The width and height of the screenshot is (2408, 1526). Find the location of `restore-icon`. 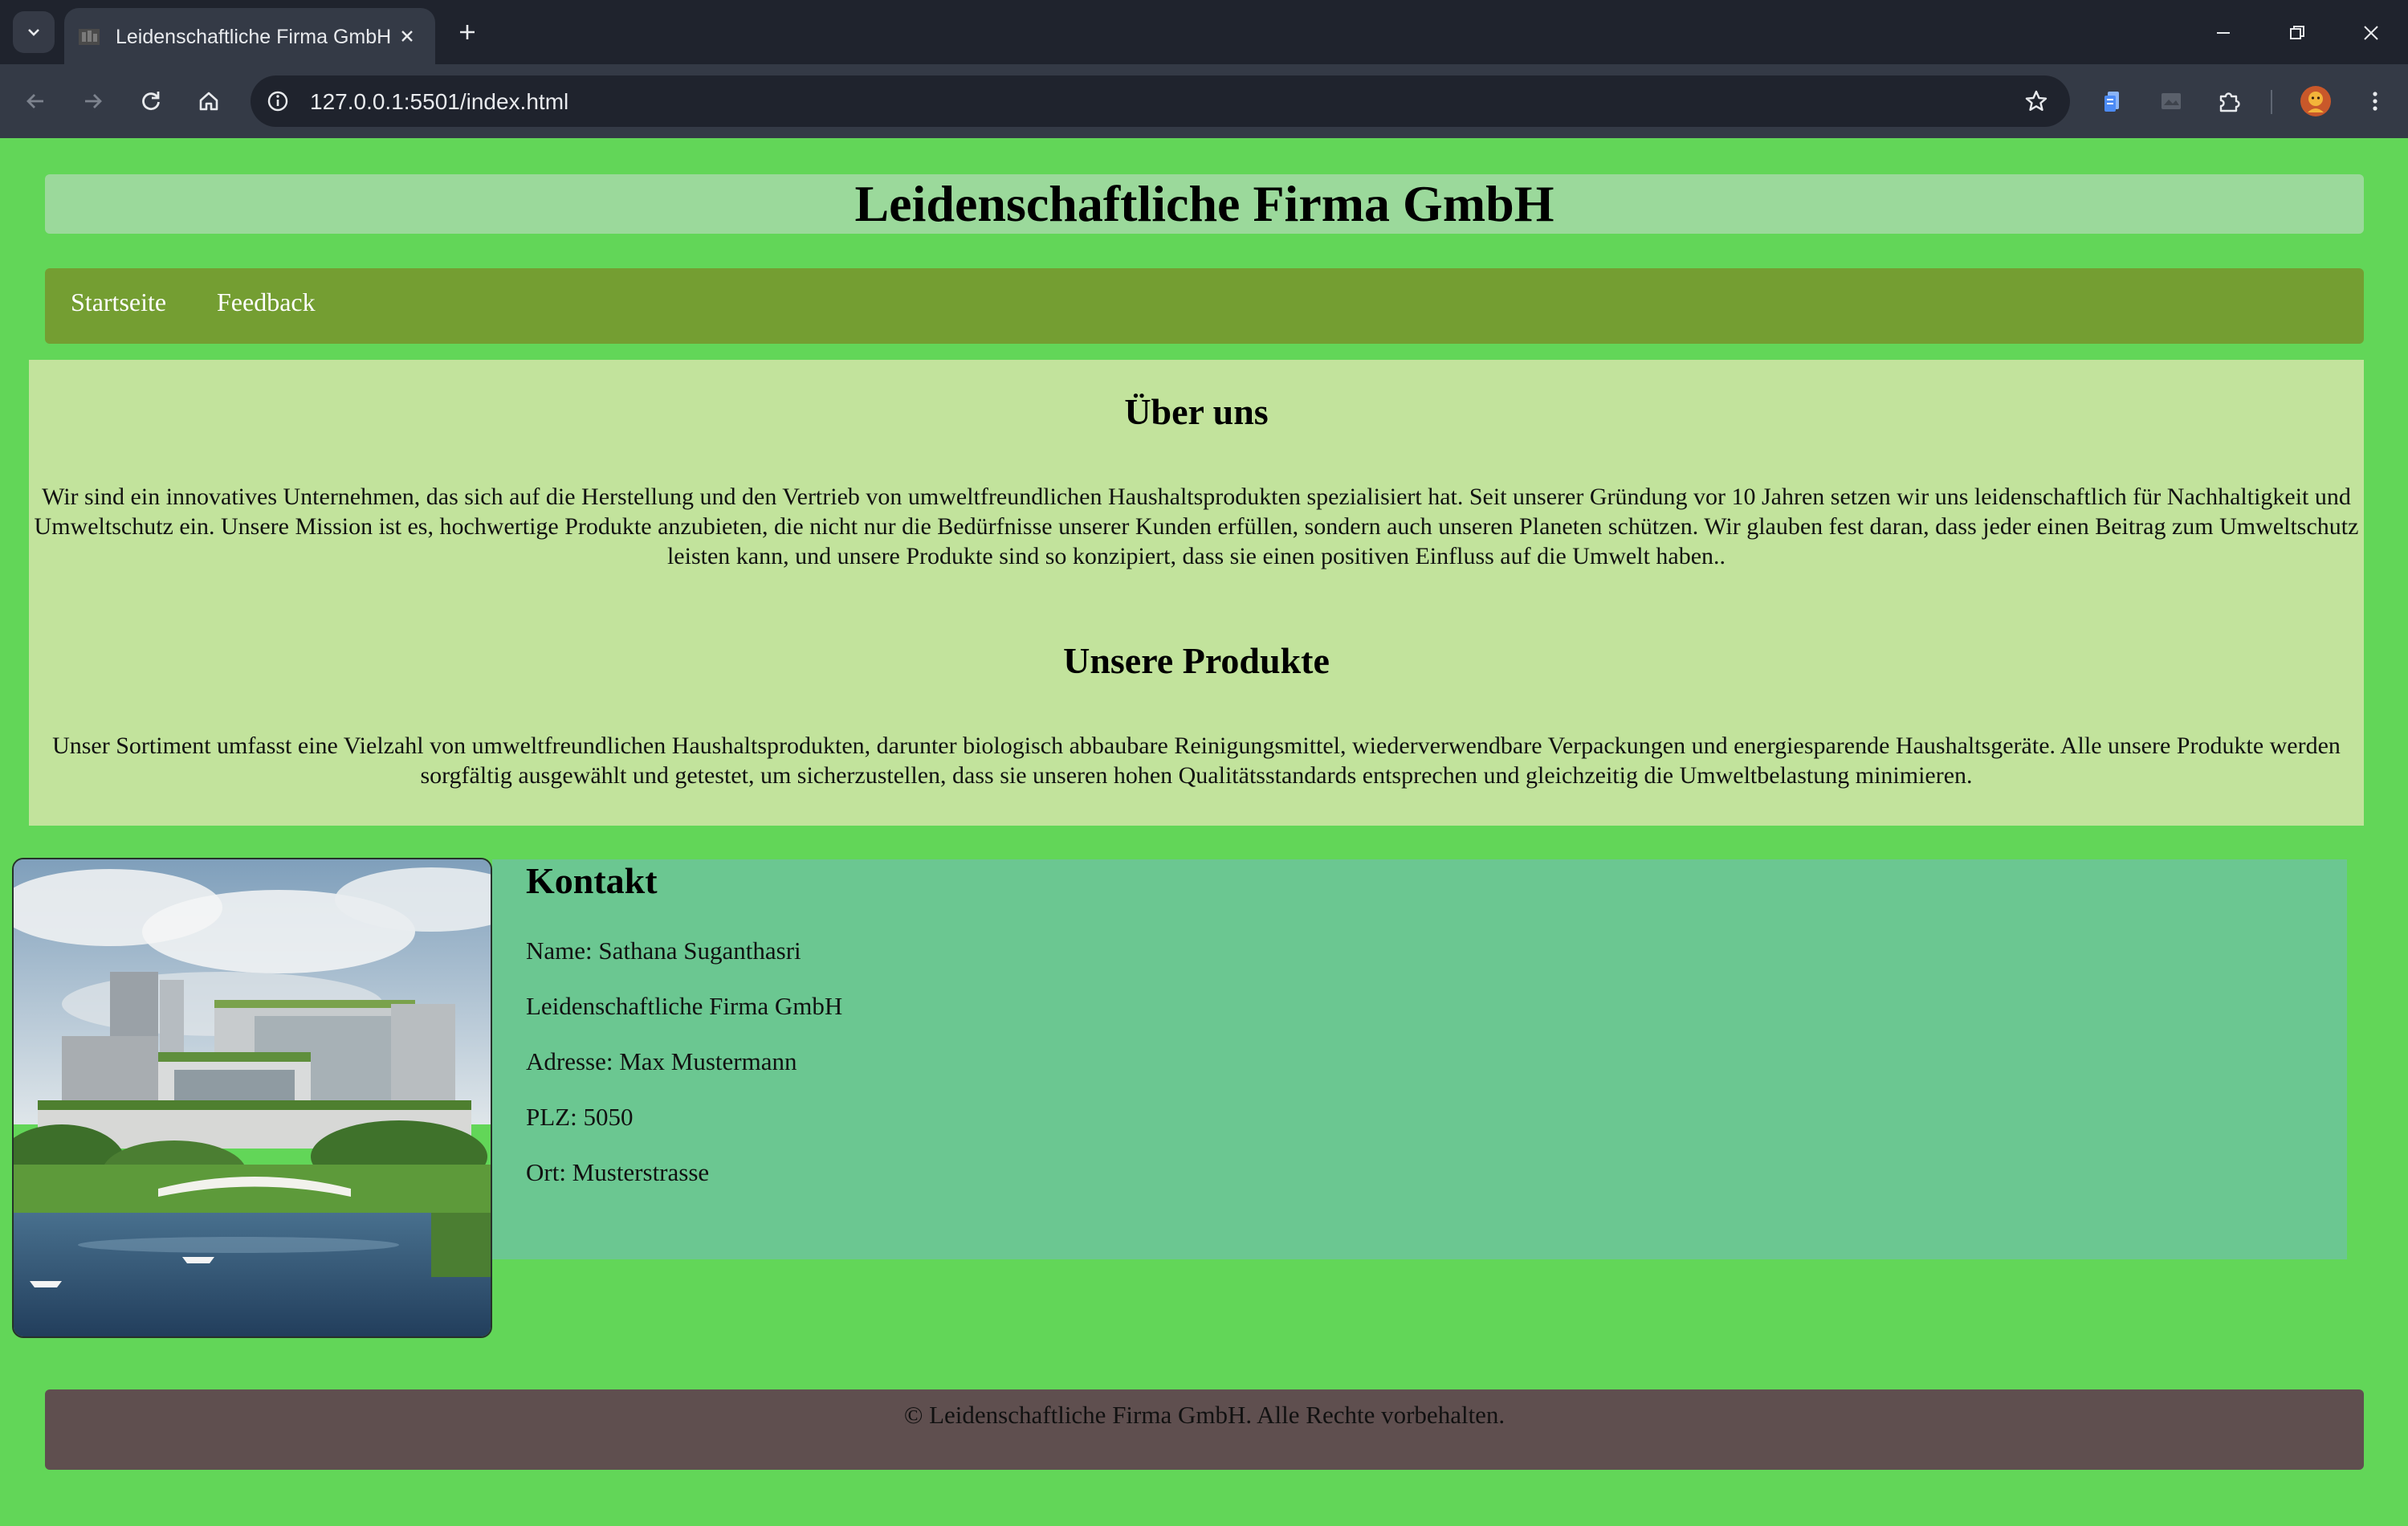

restore-icon is located at coordinates (2297, 33).